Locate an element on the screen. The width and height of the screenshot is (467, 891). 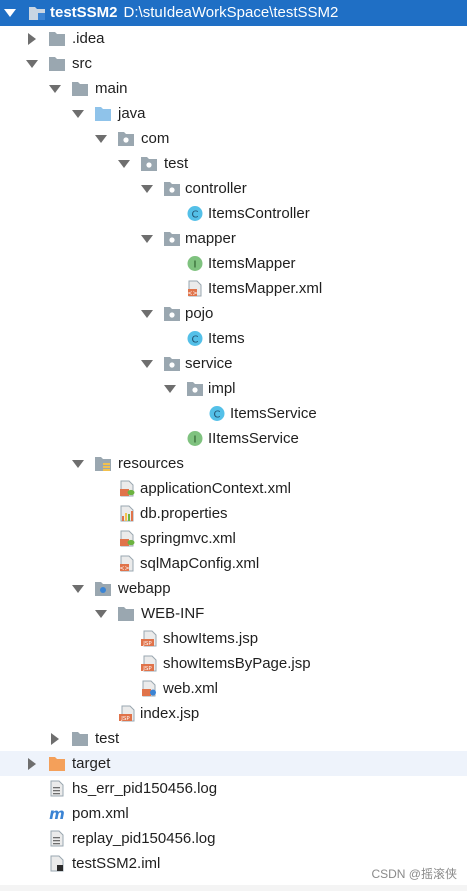
tree-row-sqlmapconfig: <> sqlMapConfig.xml is located at coordinates (233, 563).